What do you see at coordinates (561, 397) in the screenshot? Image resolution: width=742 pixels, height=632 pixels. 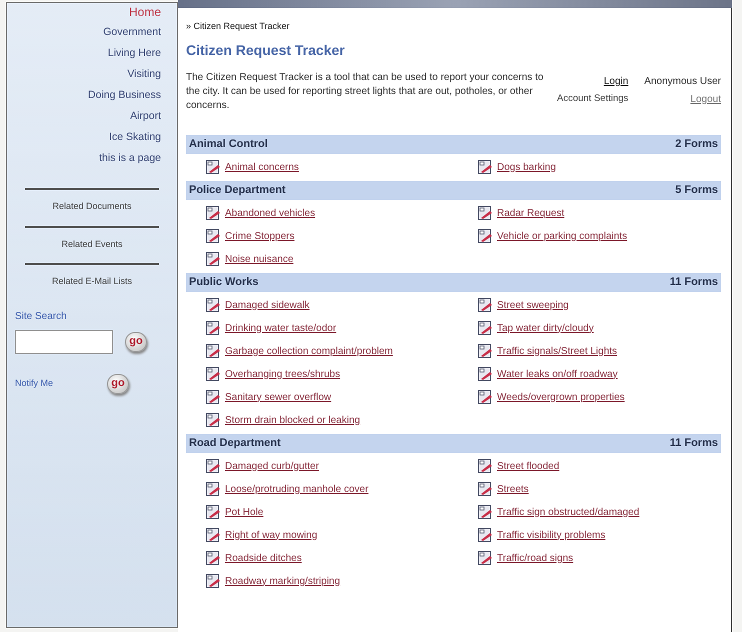 I see `form-link: Weeds/overgrown properties` at bounding box center [561, 397].